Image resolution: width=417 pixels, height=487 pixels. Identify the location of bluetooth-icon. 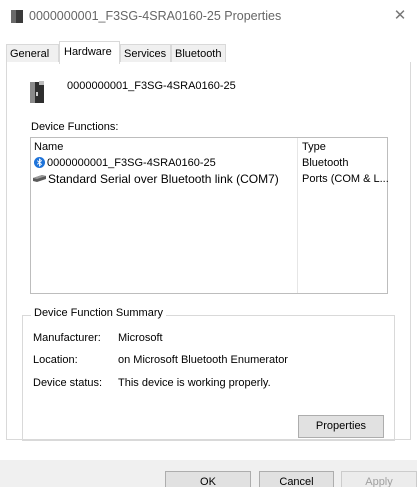
(39, 162).